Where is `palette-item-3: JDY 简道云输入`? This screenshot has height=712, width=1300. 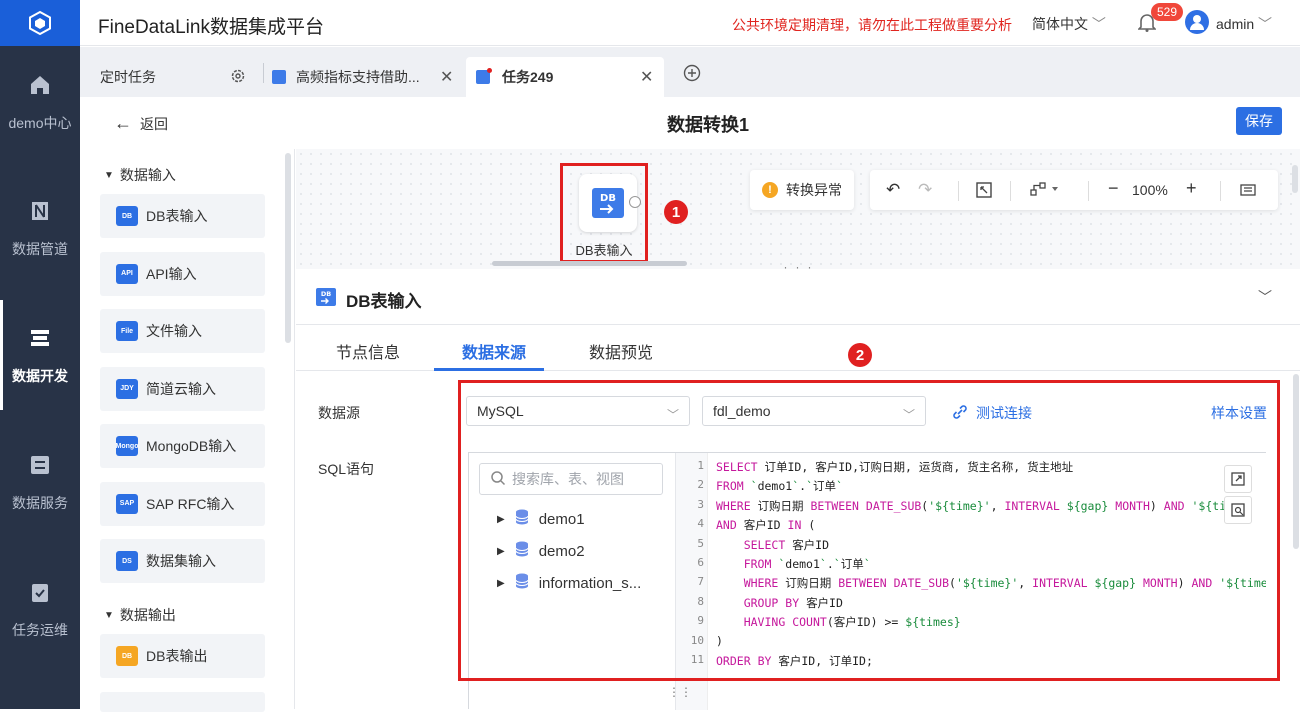 palette-item-3: JDY 简道云输入 is located at coordinates (182, 388).